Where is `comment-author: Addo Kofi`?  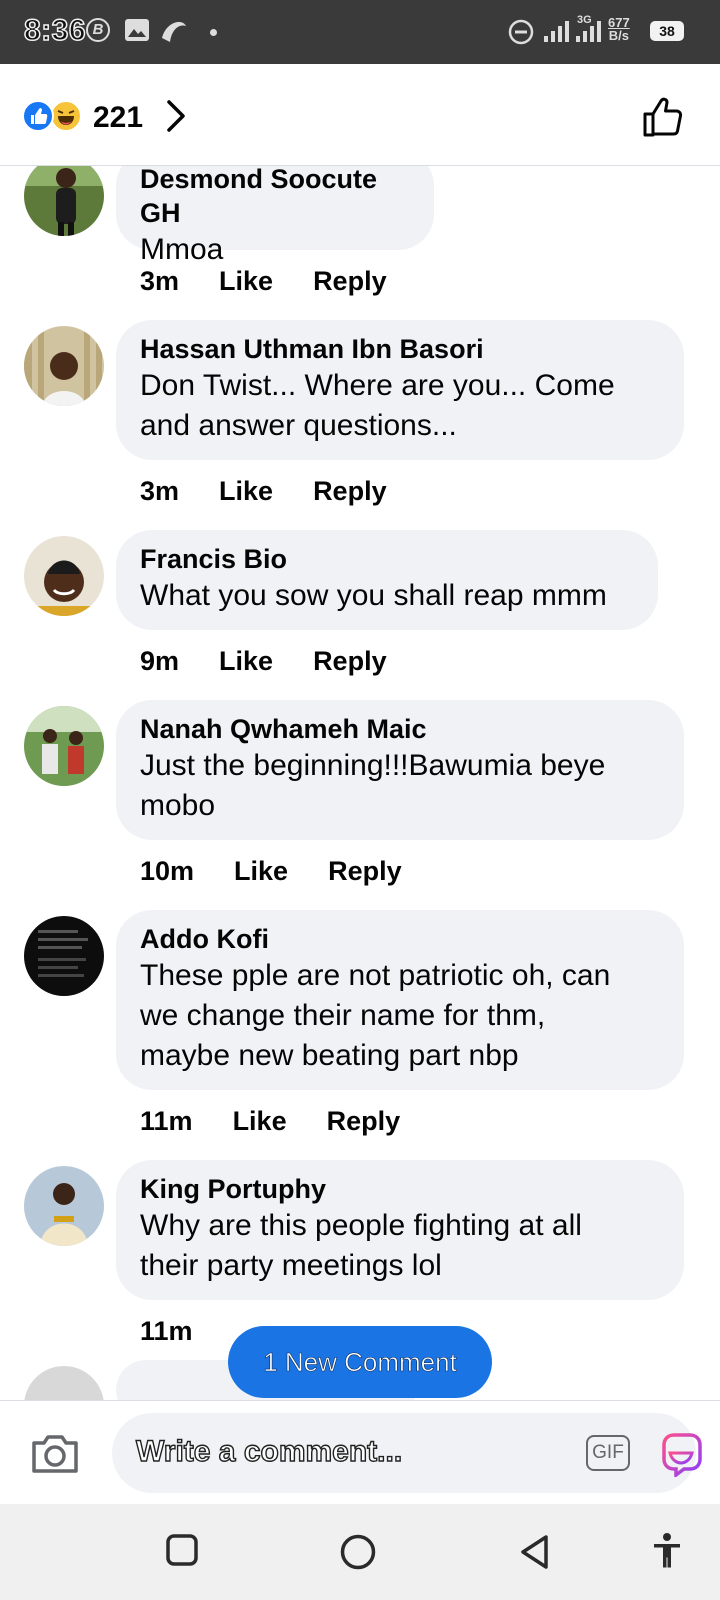
comment-author: Addo Kofi is located at coordinates (400, 939).